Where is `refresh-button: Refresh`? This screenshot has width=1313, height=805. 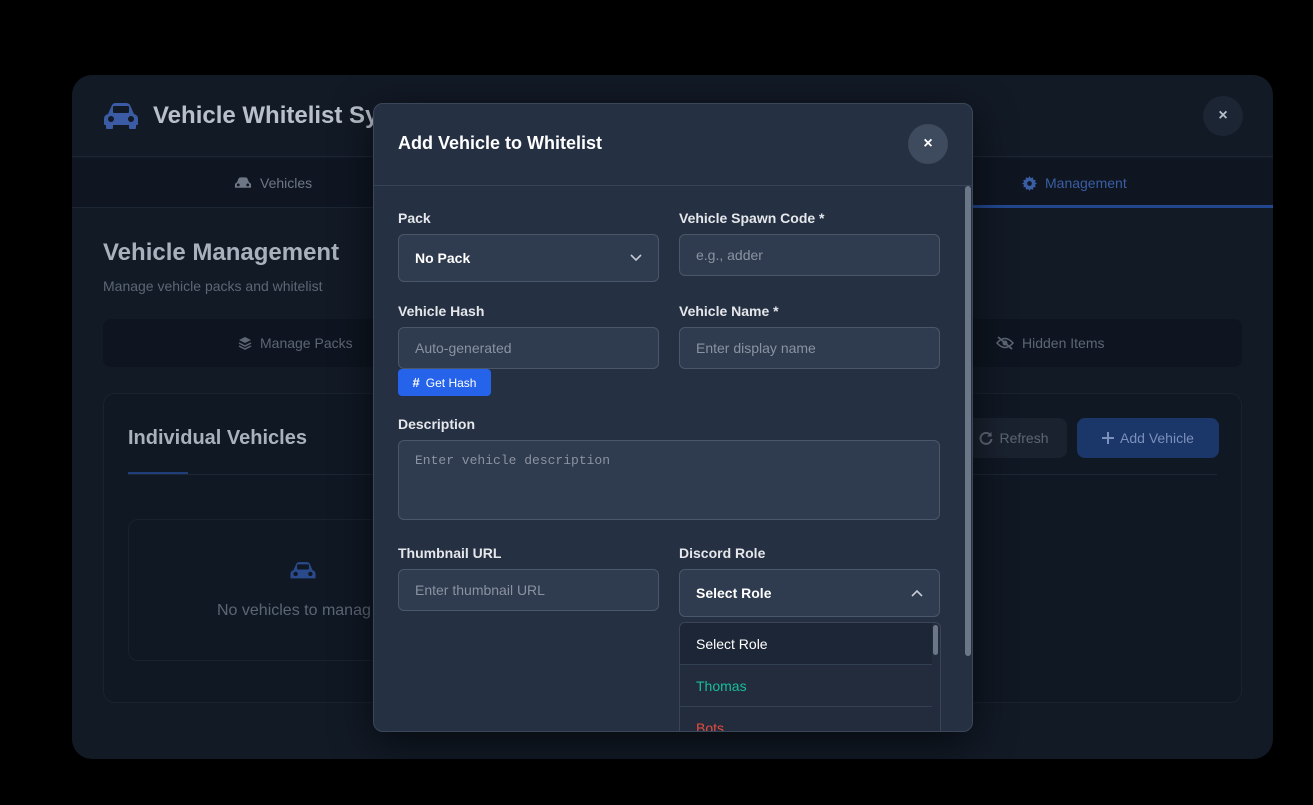 refresh-button: Refresh is located at coordinates (1014, 438).